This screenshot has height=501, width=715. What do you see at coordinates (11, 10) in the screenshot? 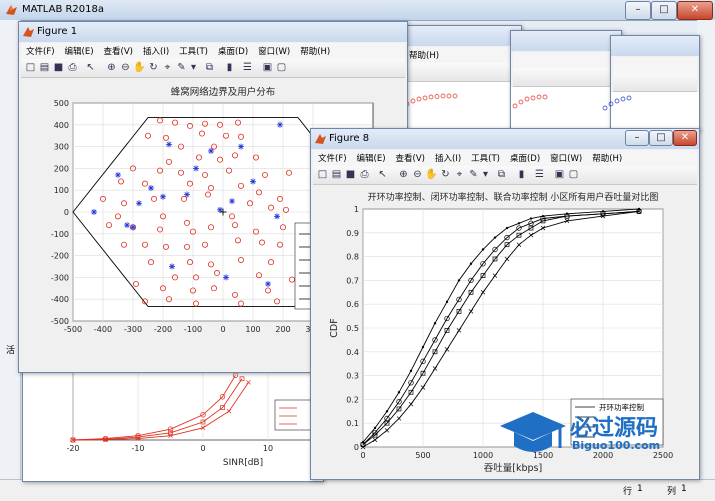
I see `matlab-logo-icon` at bounding box center [11, 10].